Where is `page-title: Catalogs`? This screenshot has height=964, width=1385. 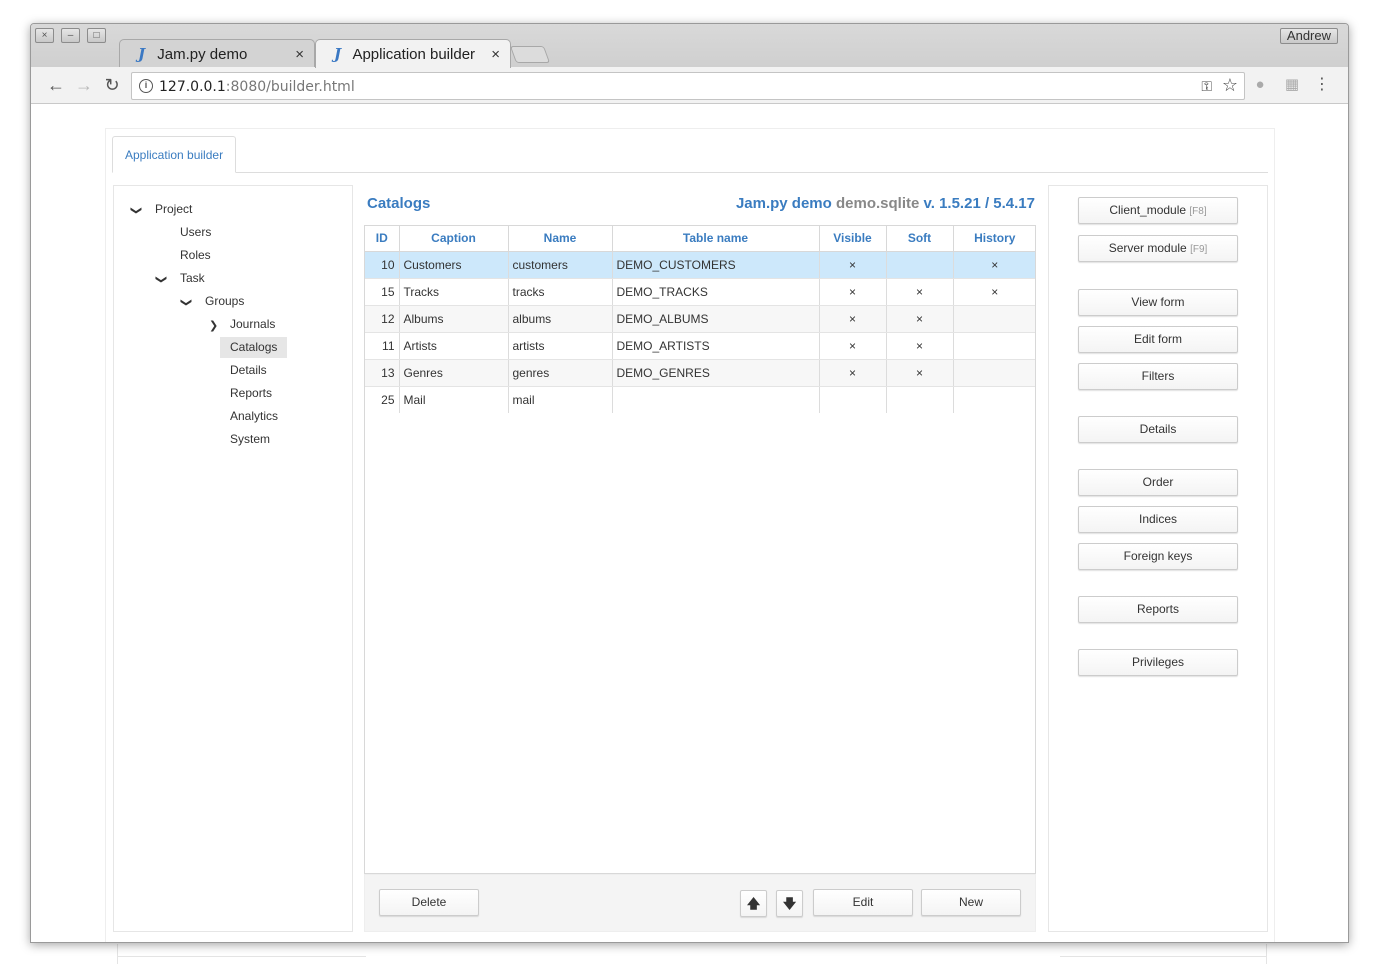
page-title: Catalogs is located at coordinates (399, 203).